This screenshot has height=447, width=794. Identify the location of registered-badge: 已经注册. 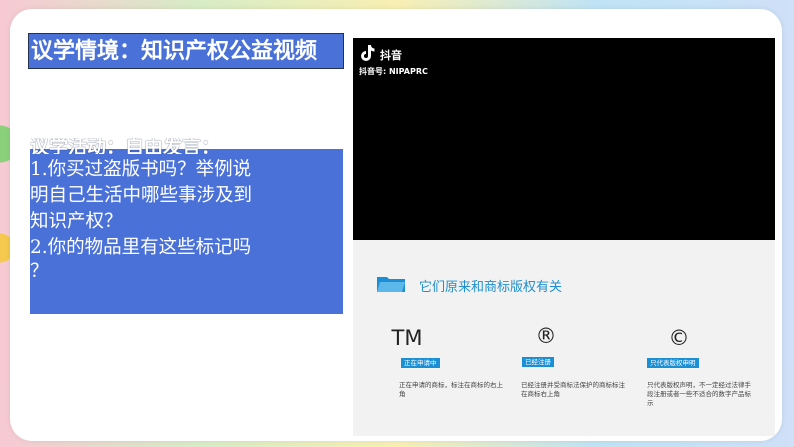
(538, 362).